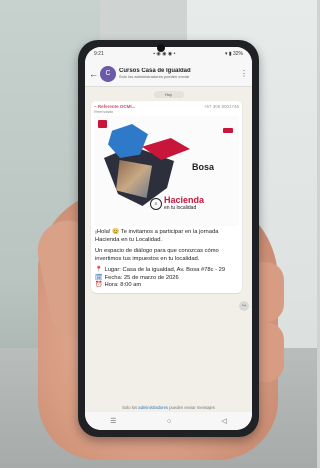  I want to click on flyer-subtitle: en tu localidad, so click(180, 208).